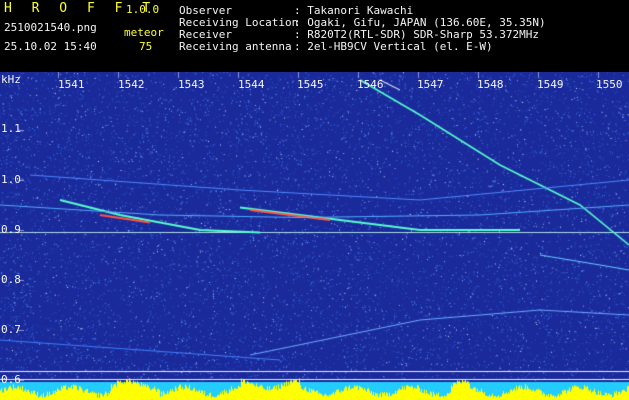 Image resolution: width=629 pixels, height=400 pixels. Describe the element at coordinates (143, 9) in the screenshot. I see `app-version: 1.0.0` at that location.